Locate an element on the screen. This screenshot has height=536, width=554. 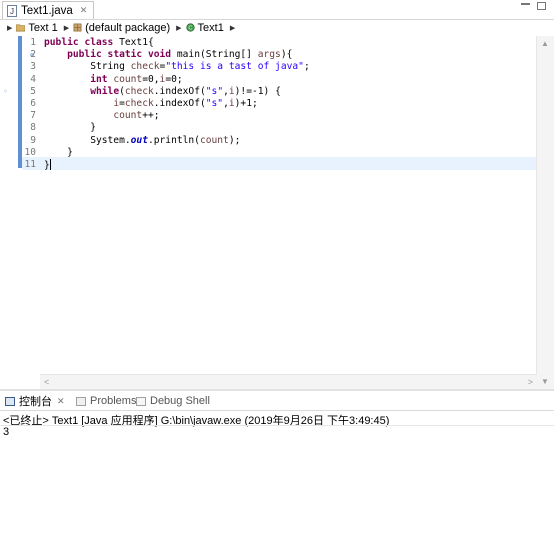
breadcrumb-item-class: C Text1 is located at coordinates (204, 27).